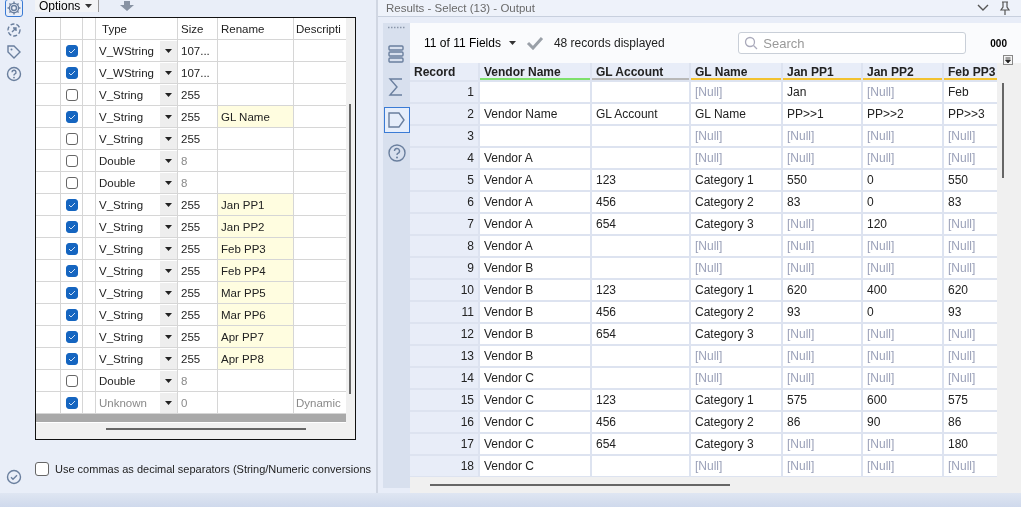 This screenshot has height=507, width=1021. What do you see at coordinates (536, 334) in the screenshot?
I see `table-cell: Vendor B` at bounding box center [536, 334].